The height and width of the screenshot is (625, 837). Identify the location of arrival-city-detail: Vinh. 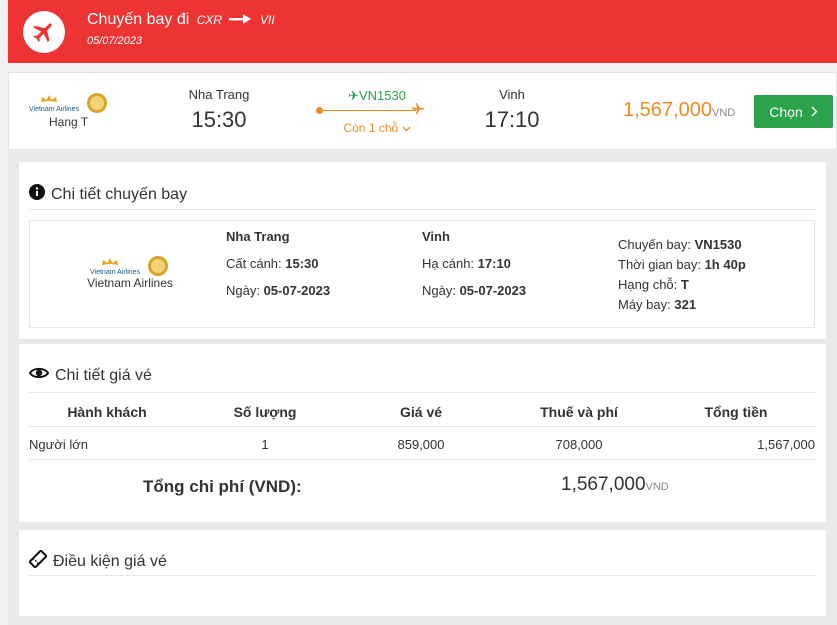
(436, 236).